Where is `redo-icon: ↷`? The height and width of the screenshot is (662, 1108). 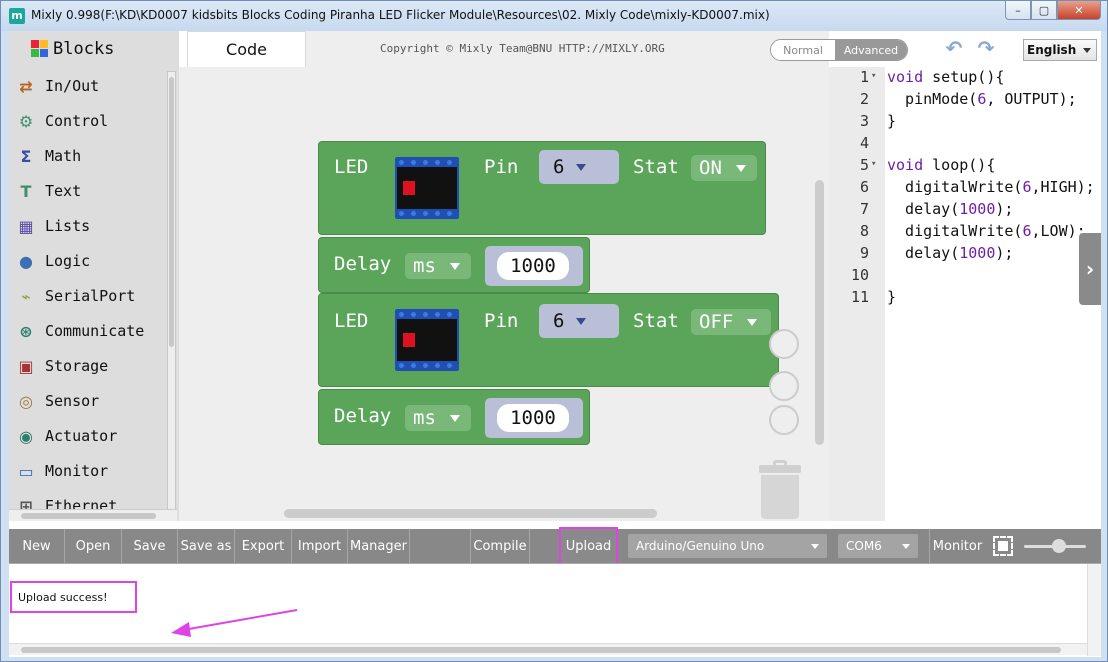 redo-icon: ↷ is located at coordinates (986, 48).